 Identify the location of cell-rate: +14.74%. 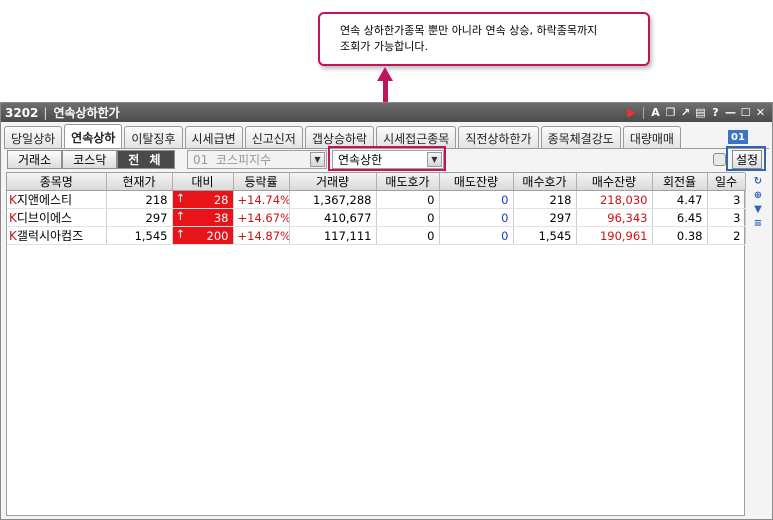
(261, 199).